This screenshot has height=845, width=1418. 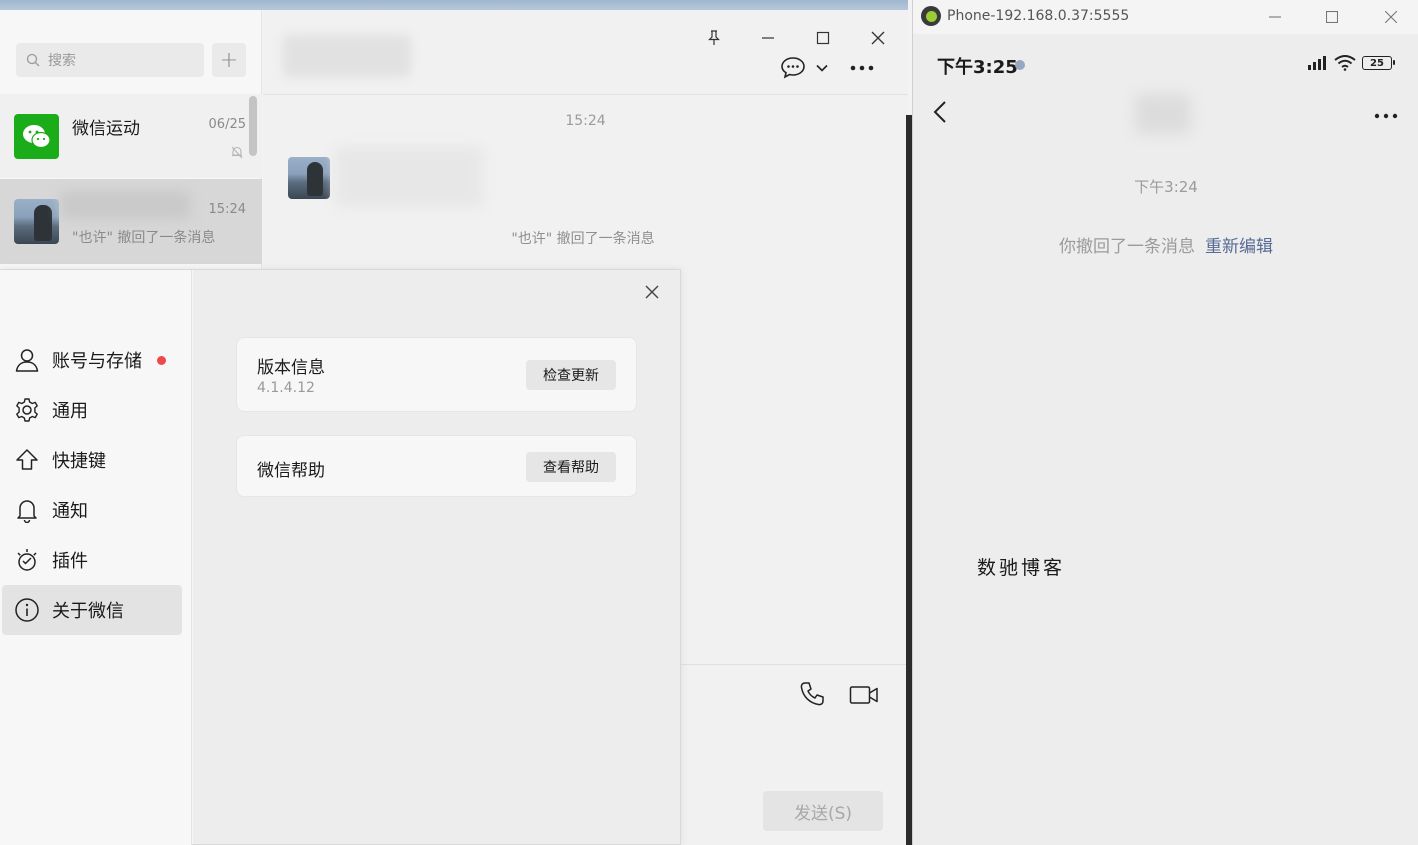 What do you see at coordinates (237, 153) in the screenshot?
I see `mute-bell-icon` at bounding box center [237, 153].